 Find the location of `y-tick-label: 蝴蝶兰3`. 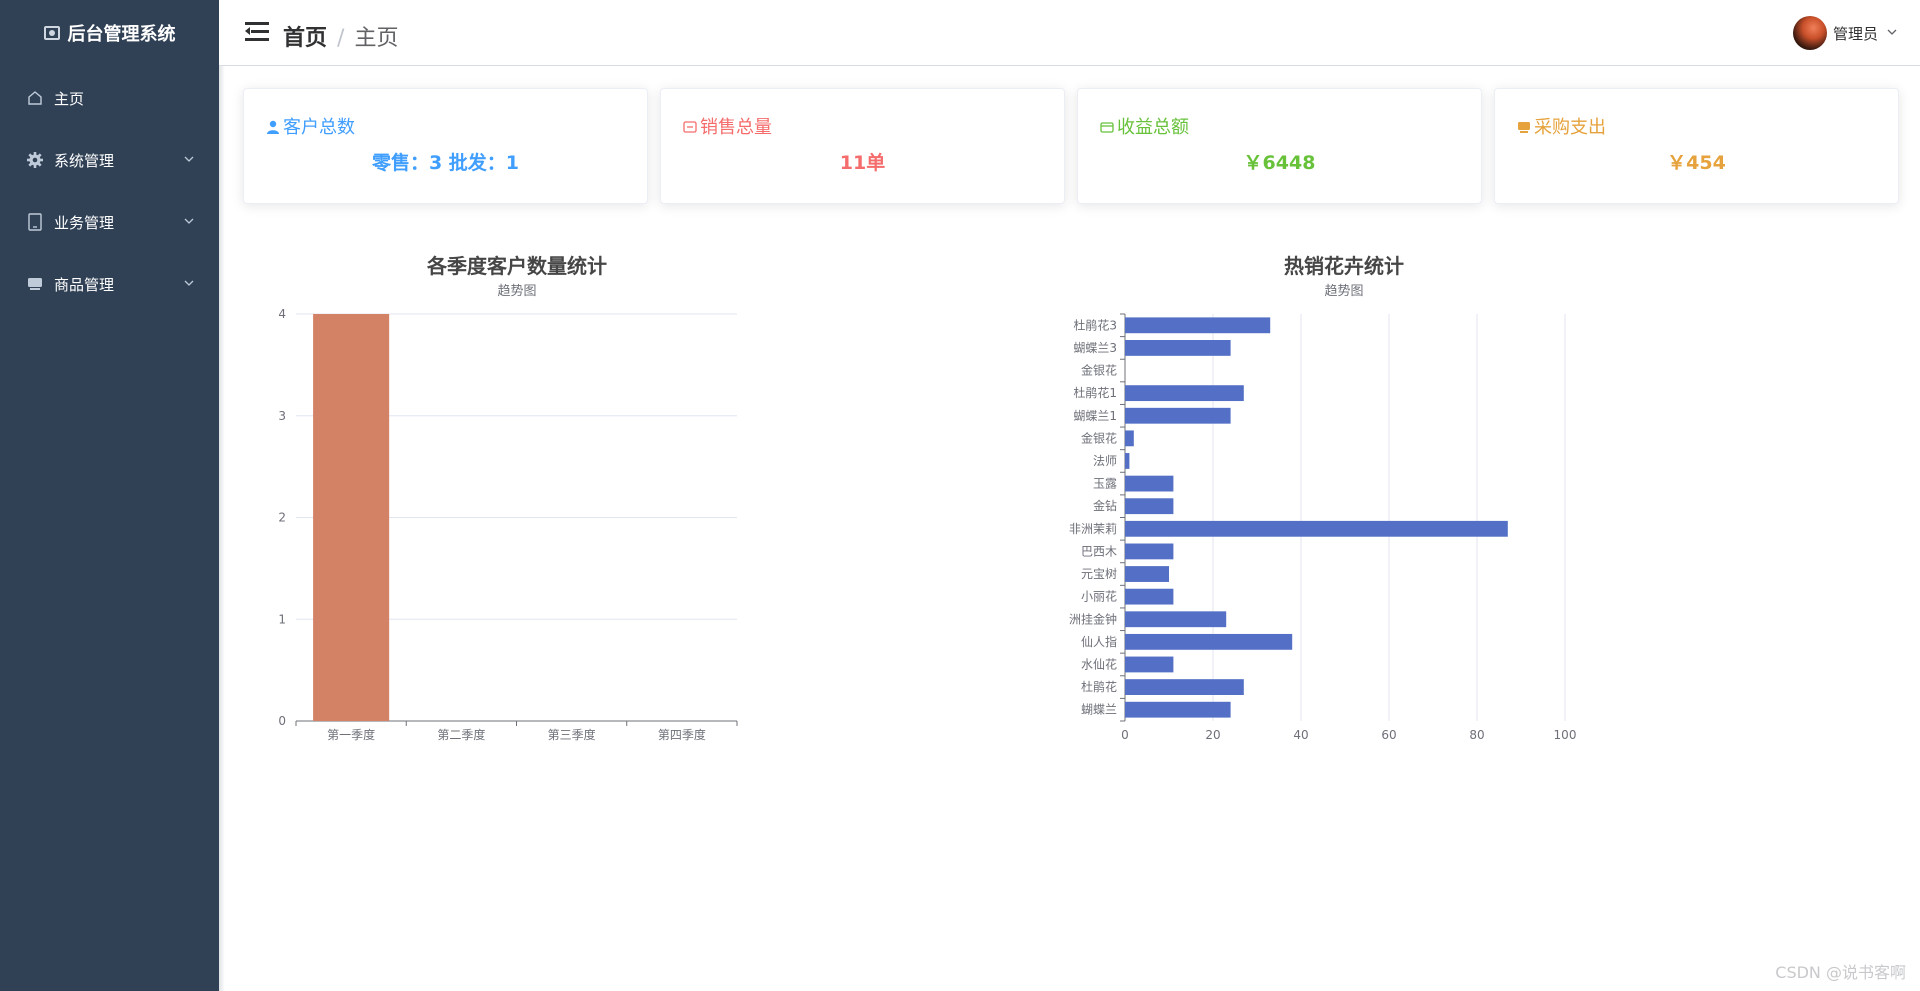

y-tick-label: 蝴蝶兰3 is located at coordinates (1095, 347).